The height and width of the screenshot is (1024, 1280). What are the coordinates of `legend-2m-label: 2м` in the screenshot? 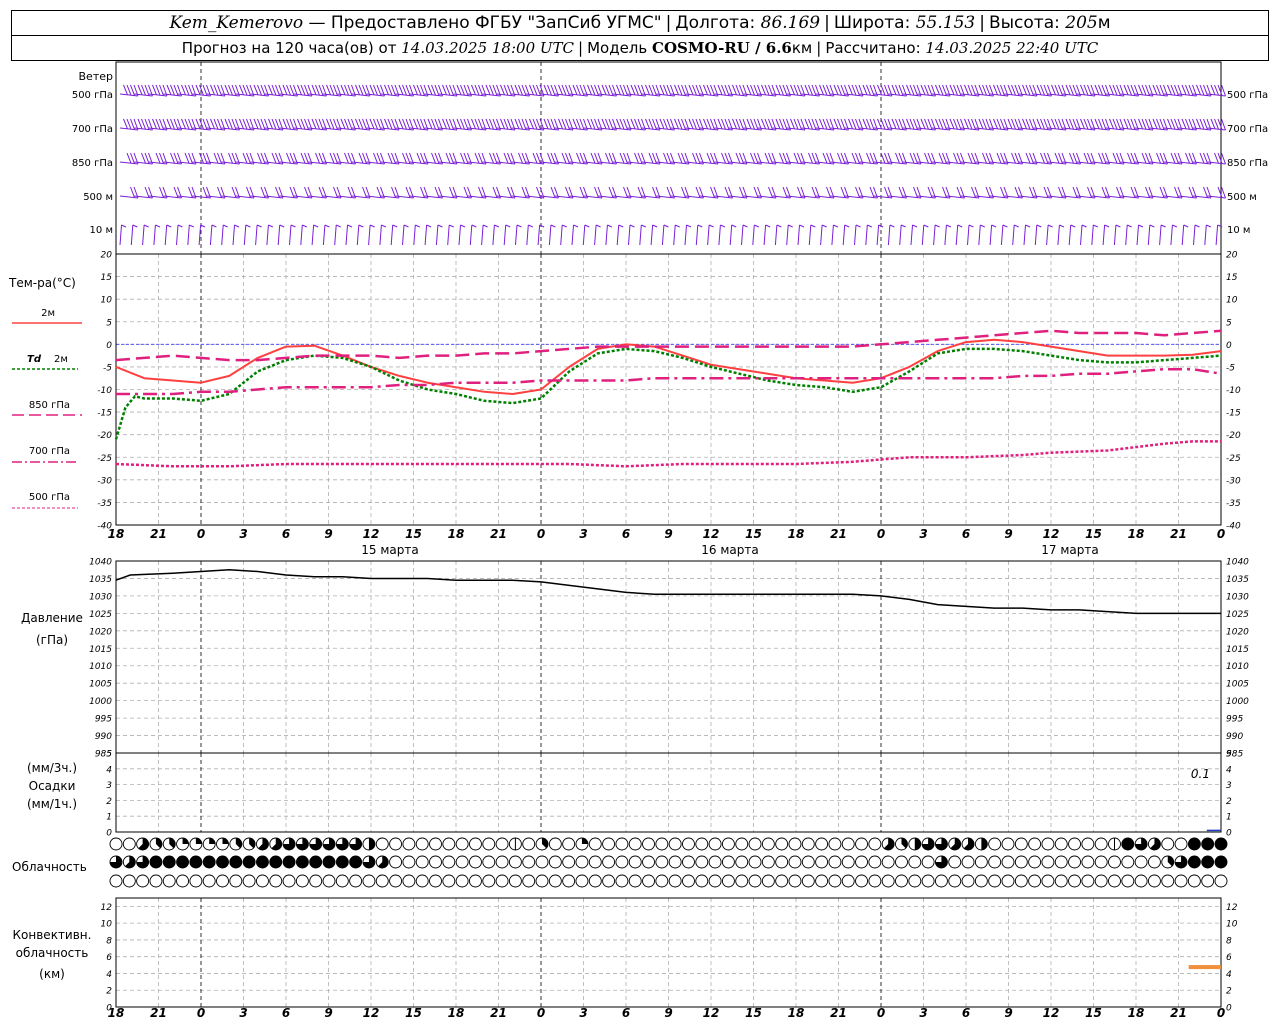 It's located at (48, 313).